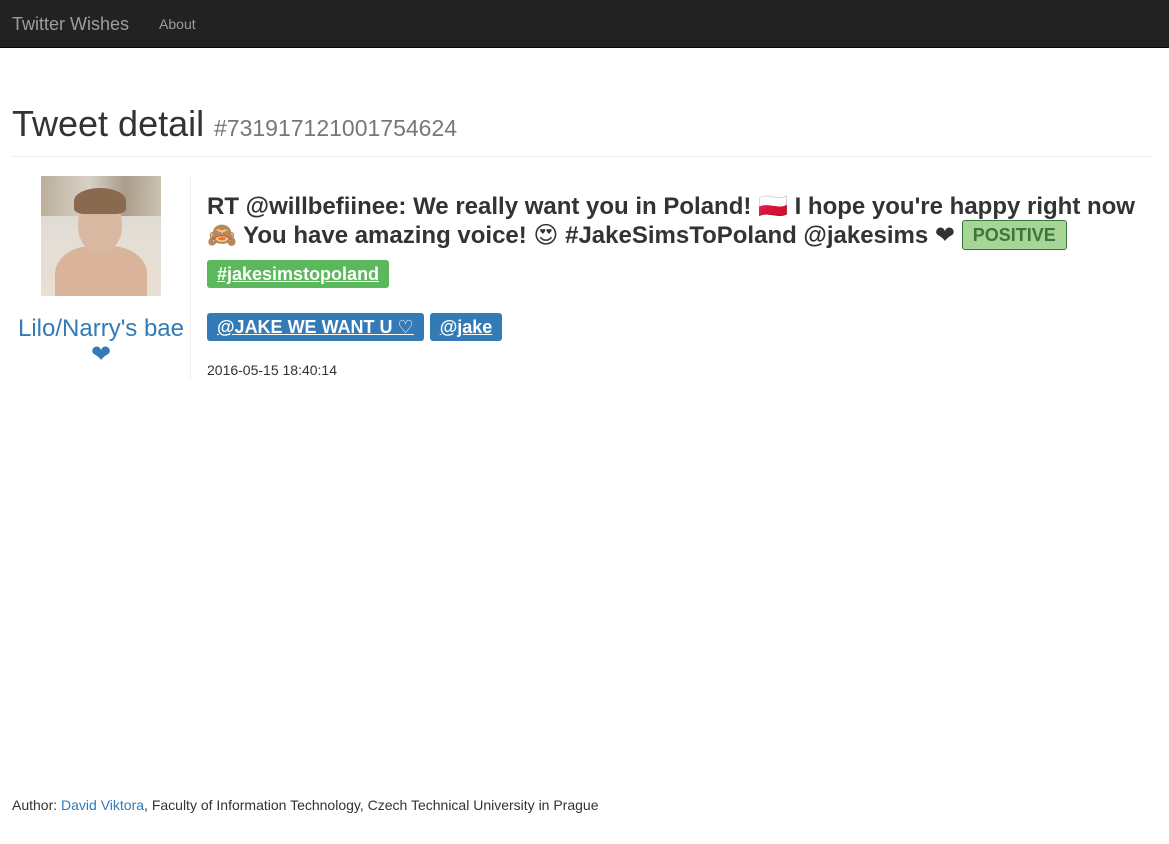  Describe the element at coordinates (108, 123) in the screenshot. I see `page-title: Tweet detail` at that location.